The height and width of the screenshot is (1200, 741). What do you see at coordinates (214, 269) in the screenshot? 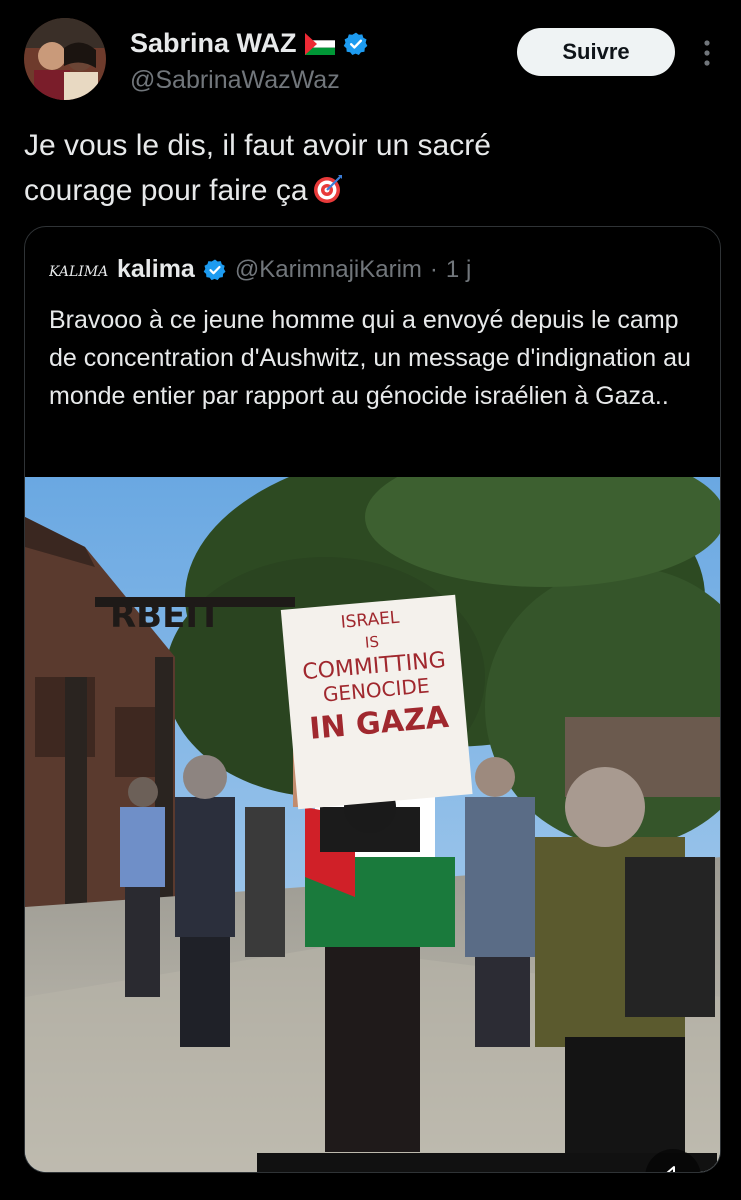
I see `quoted-verified-badge-icon` at bounding box center [214, 269].